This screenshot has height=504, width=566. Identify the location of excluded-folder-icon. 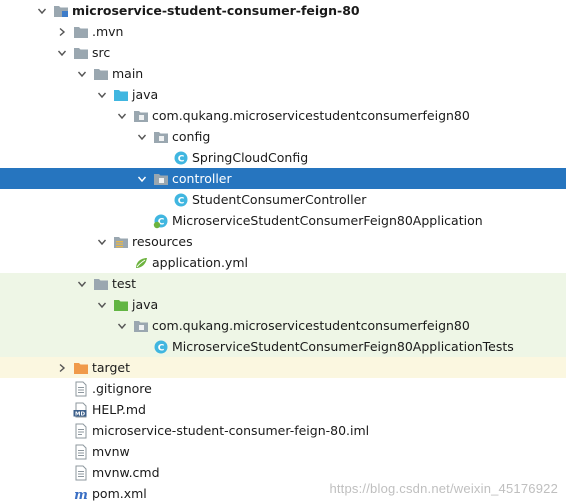
(81, 368).